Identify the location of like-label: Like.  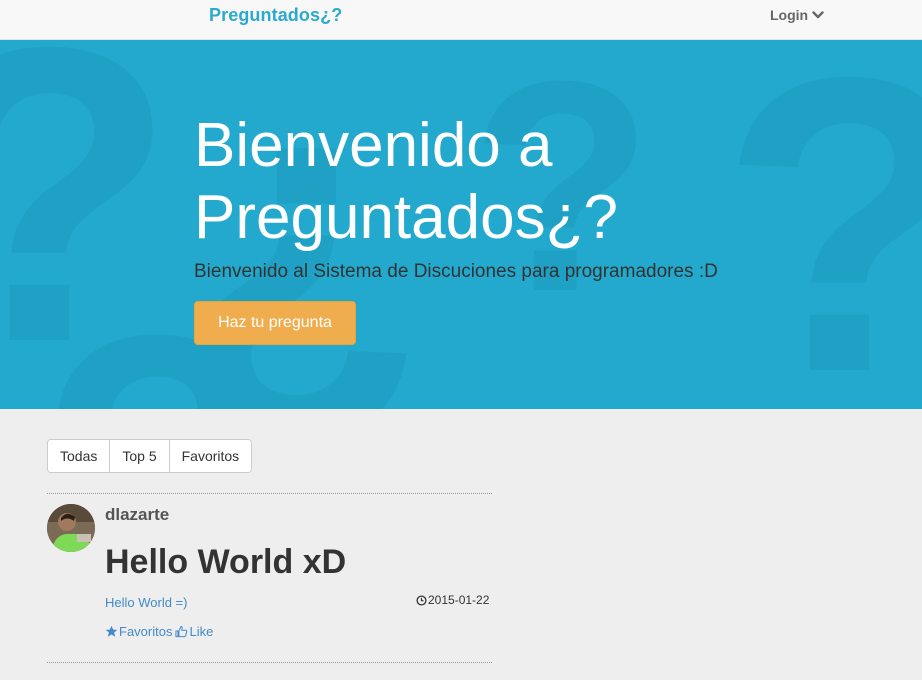
(201, 631).